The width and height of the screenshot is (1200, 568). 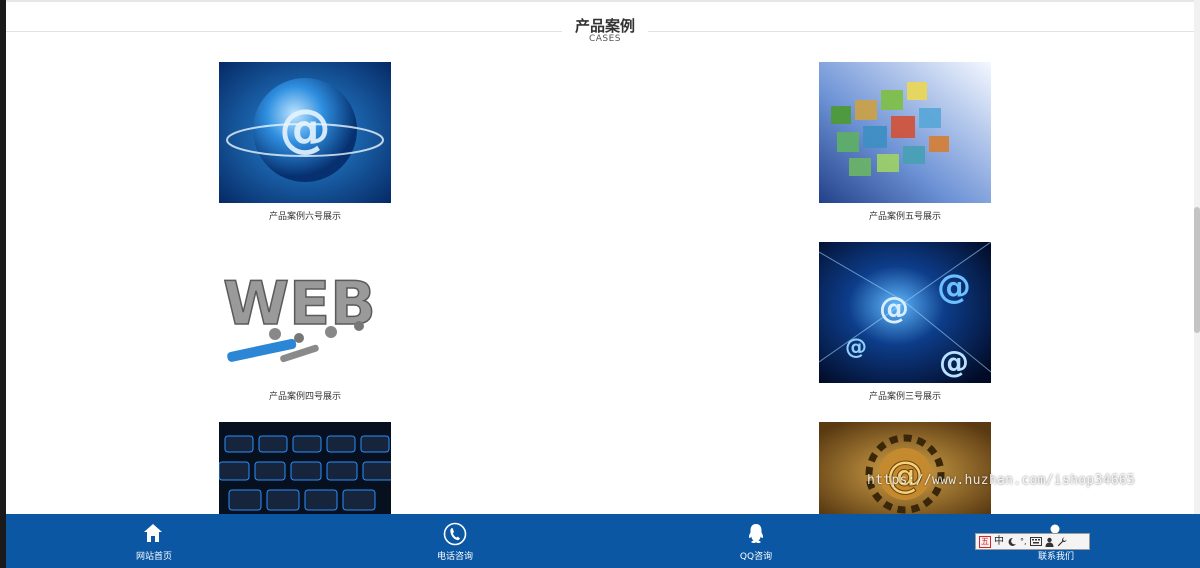 I want to click on case-item-3: @ @ @ @ 产品案例三号展示, so click(x=905, y=322).